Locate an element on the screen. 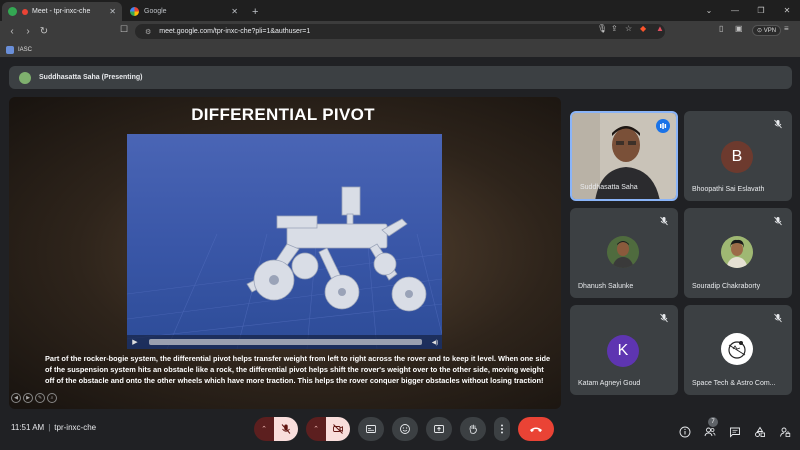 The image size is (800, 450). video-options-icon: ⌃ is located at coordinates (316, 429).